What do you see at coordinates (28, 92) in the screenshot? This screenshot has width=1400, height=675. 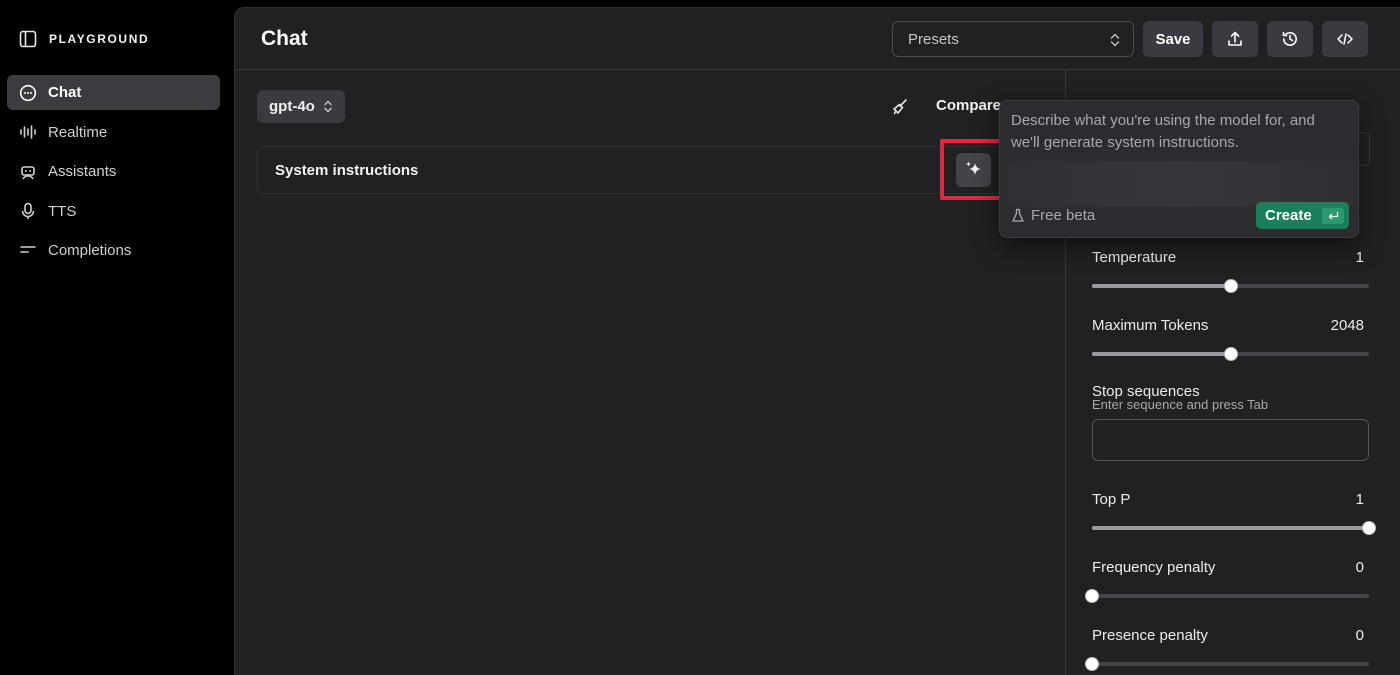 I see `chat-bubble-icon` at bounding box center [28, 92].